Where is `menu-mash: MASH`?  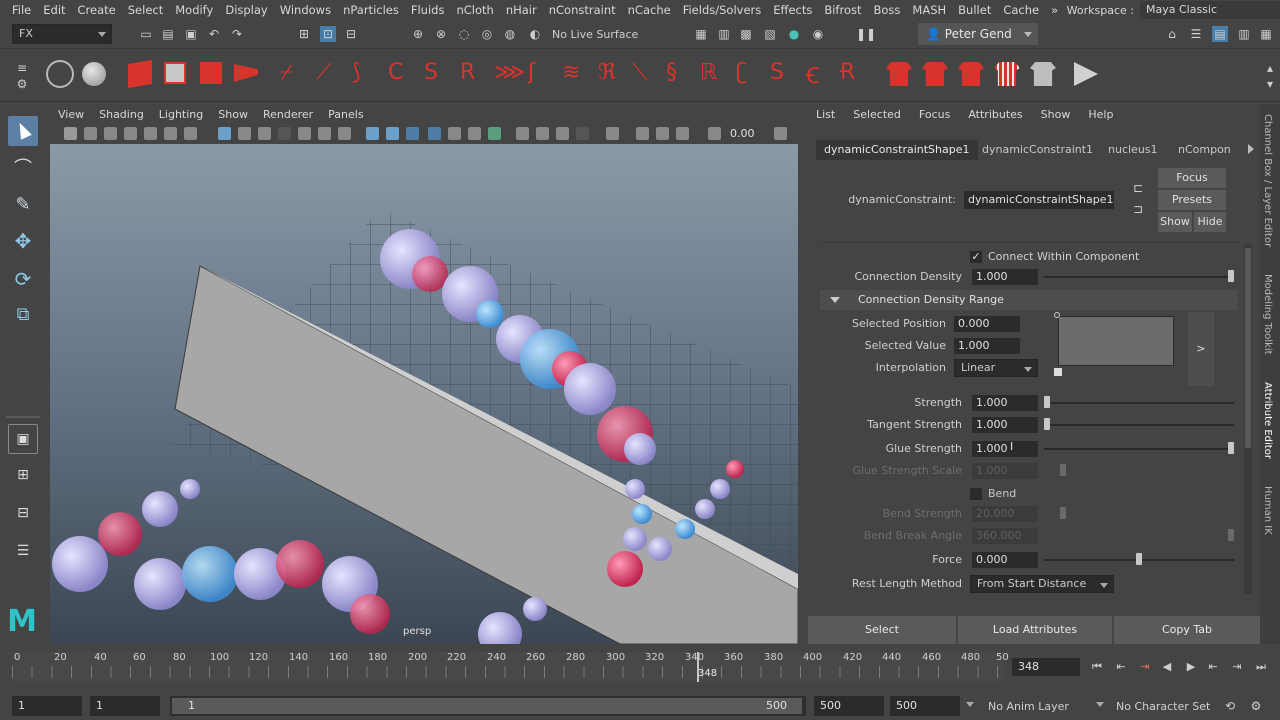 menu-mash: MASH is located at coordinates (929, 10).